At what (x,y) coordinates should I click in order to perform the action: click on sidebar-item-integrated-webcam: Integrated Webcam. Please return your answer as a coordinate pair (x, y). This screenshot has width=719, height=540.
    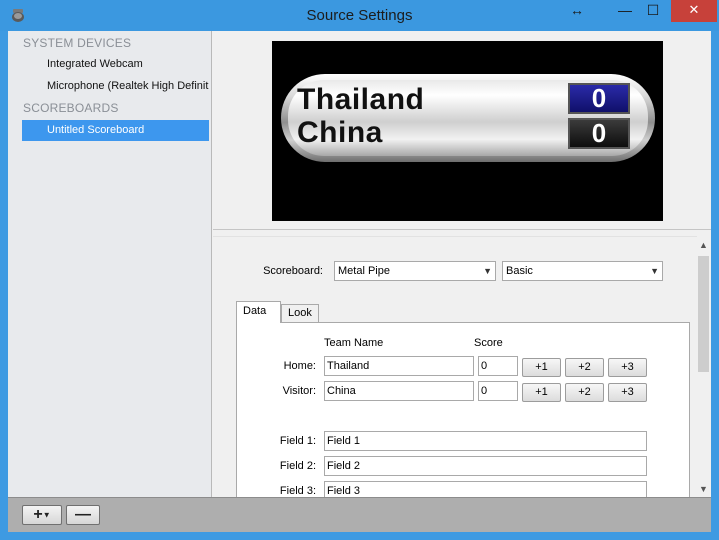
    Looking at the image, I should click on (115, 64).